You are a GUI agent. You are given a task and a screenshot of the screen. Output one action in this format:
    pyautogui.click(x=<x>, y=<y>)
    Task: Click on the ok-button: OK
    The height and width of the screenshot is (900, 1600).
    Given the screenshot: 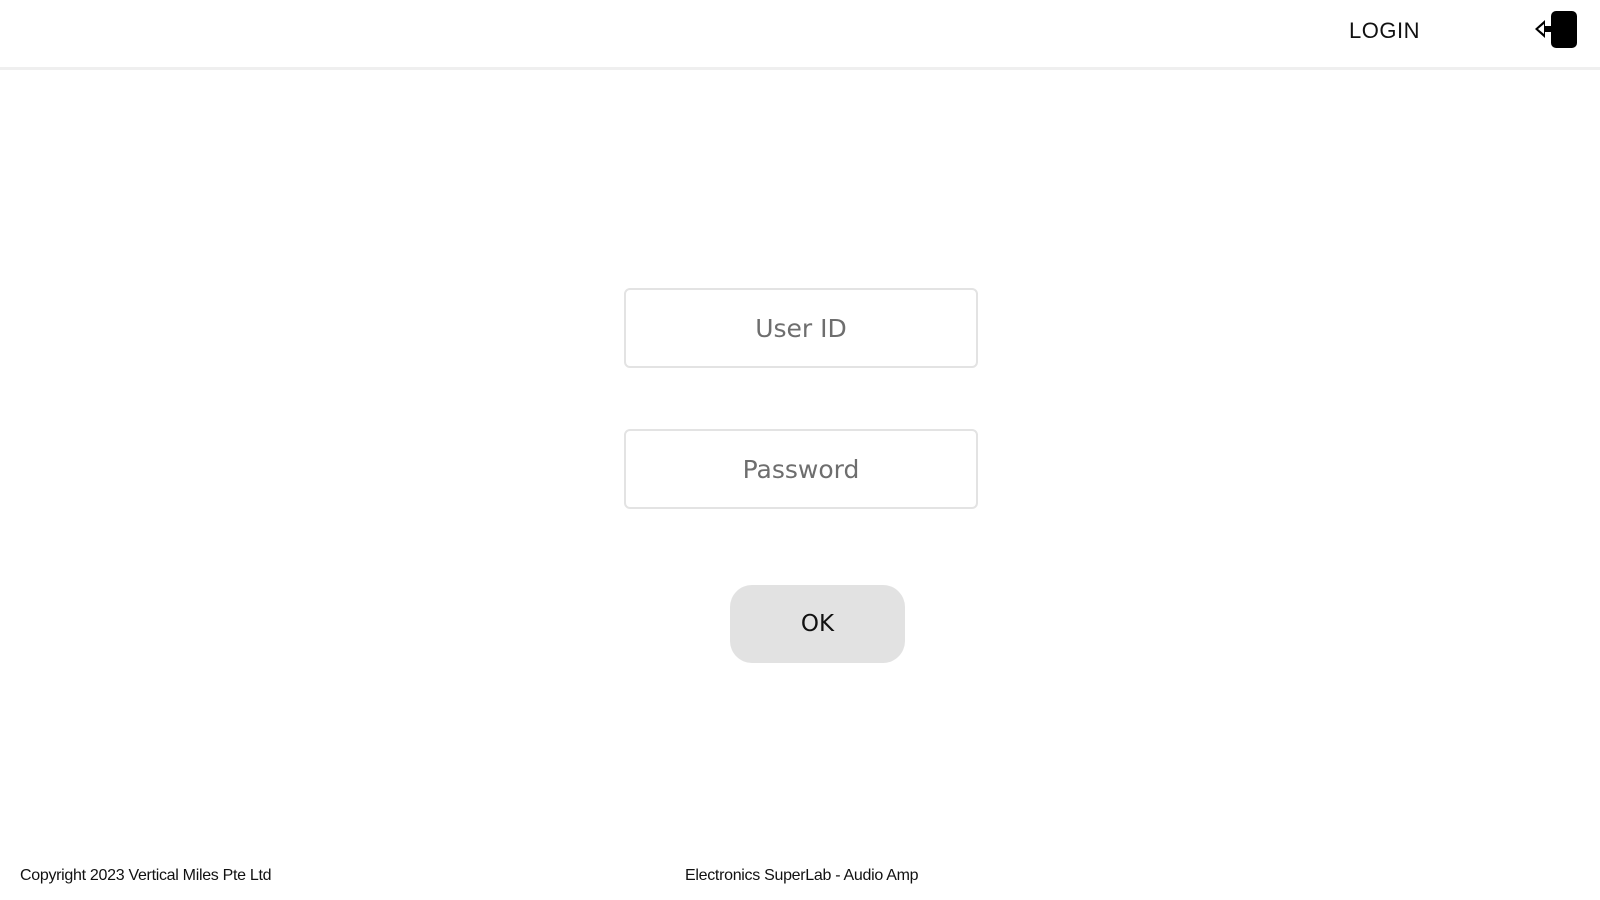 What is the action you would take?
    pyautogui.click(x=817, y=624)
    